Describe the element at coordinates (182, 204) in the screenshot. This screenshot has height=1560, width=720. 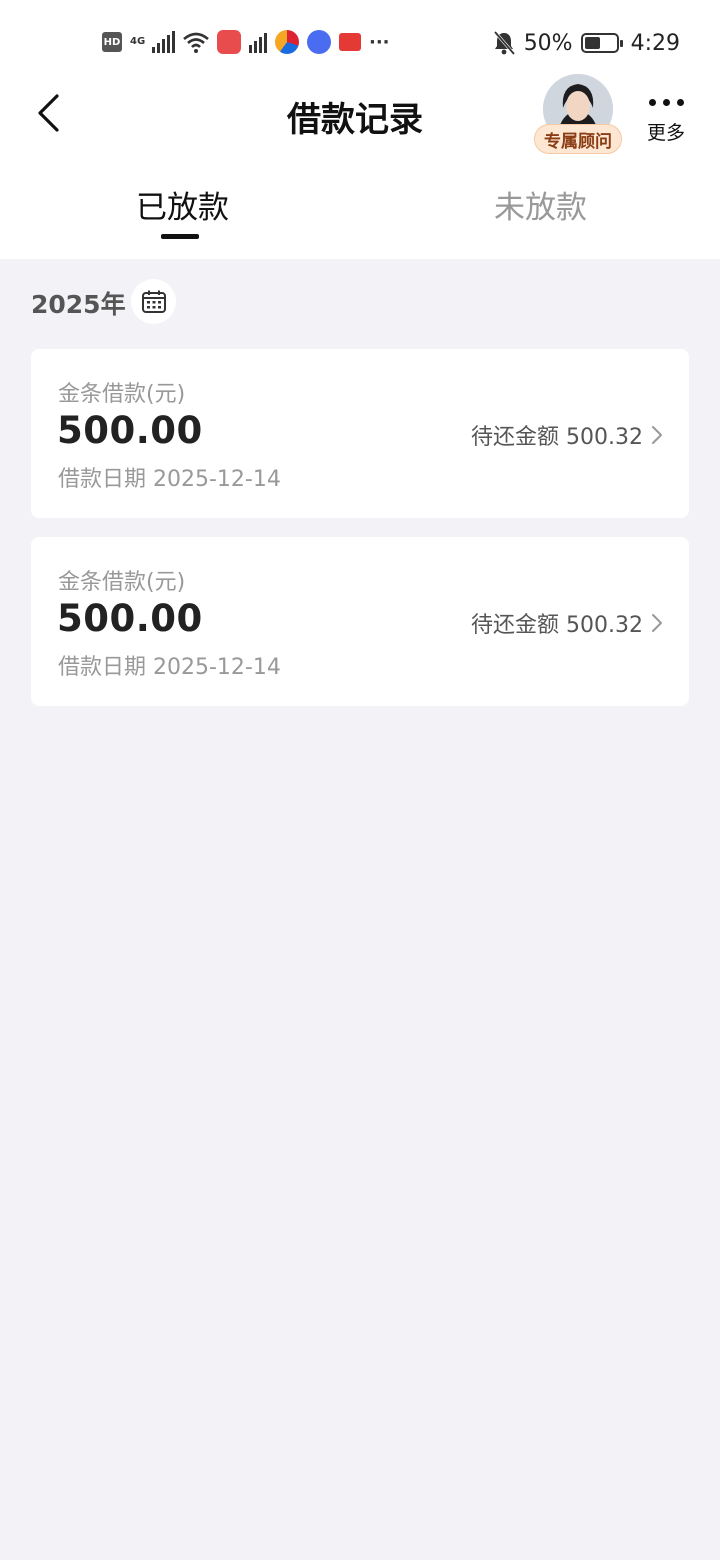
I see `tab-disbursed: 已放款` at that location.